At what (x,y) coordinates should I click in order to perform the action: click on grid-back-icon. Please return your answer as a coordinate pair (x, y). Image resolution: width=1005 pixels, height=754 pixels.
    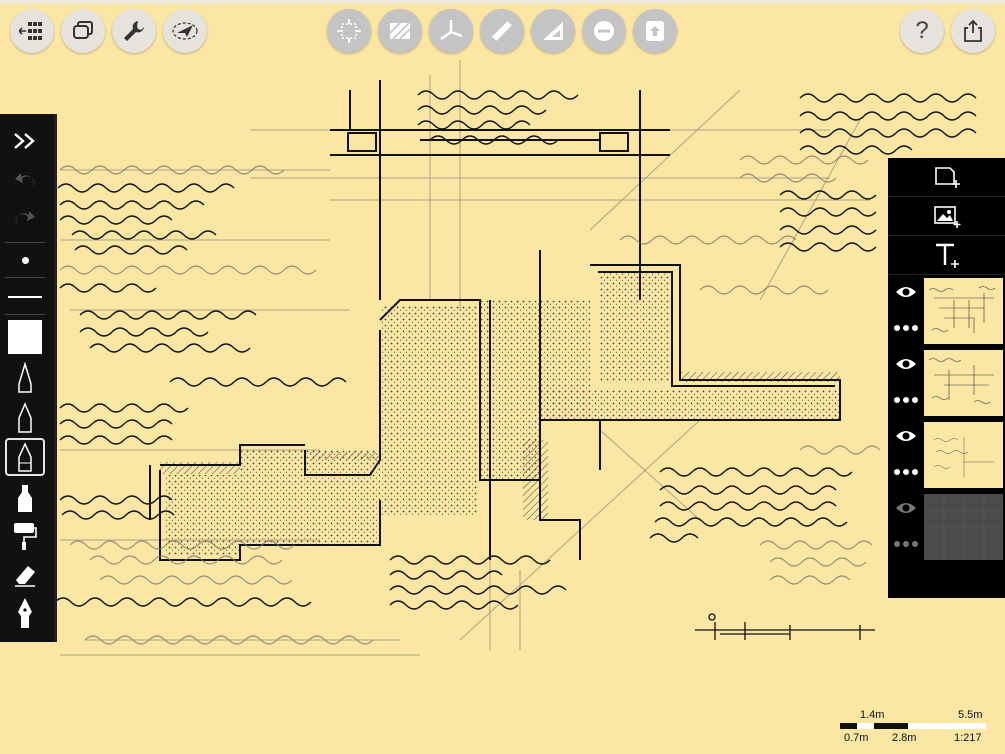
    Looking at the image, I should click on (30, 31).